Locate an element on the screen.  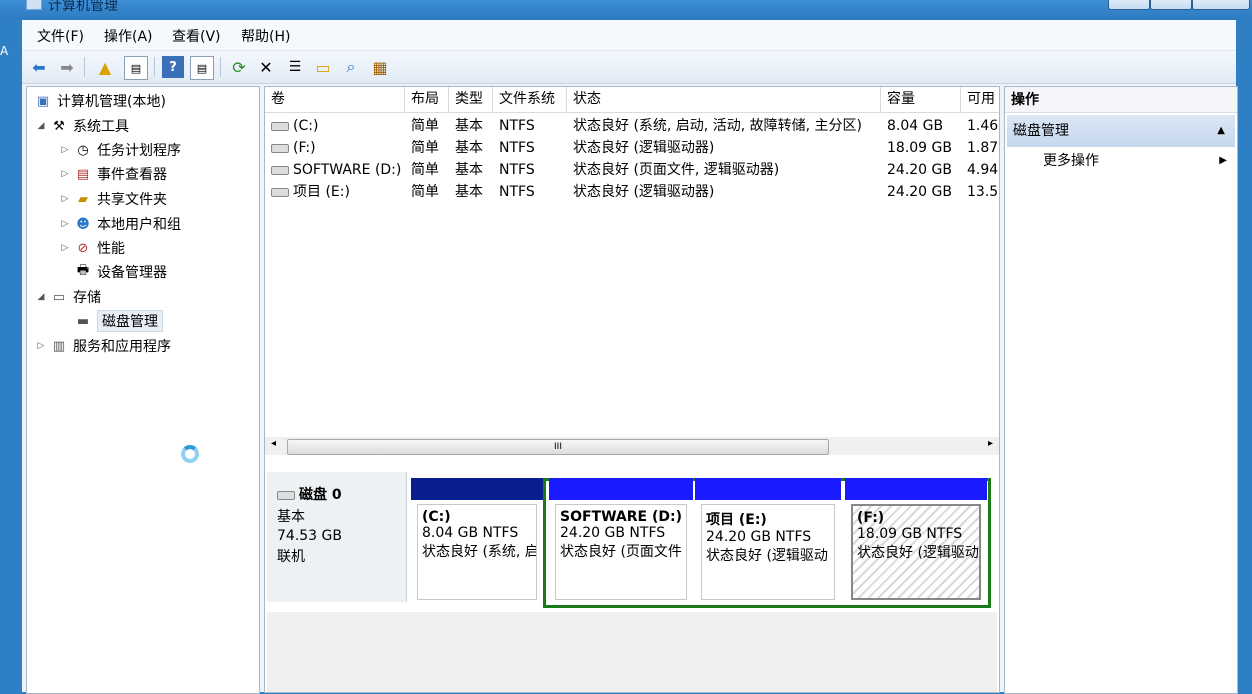
tree-item-services: ▷ ▥ 服务和应用程序 is located at coordinates (103, 346).